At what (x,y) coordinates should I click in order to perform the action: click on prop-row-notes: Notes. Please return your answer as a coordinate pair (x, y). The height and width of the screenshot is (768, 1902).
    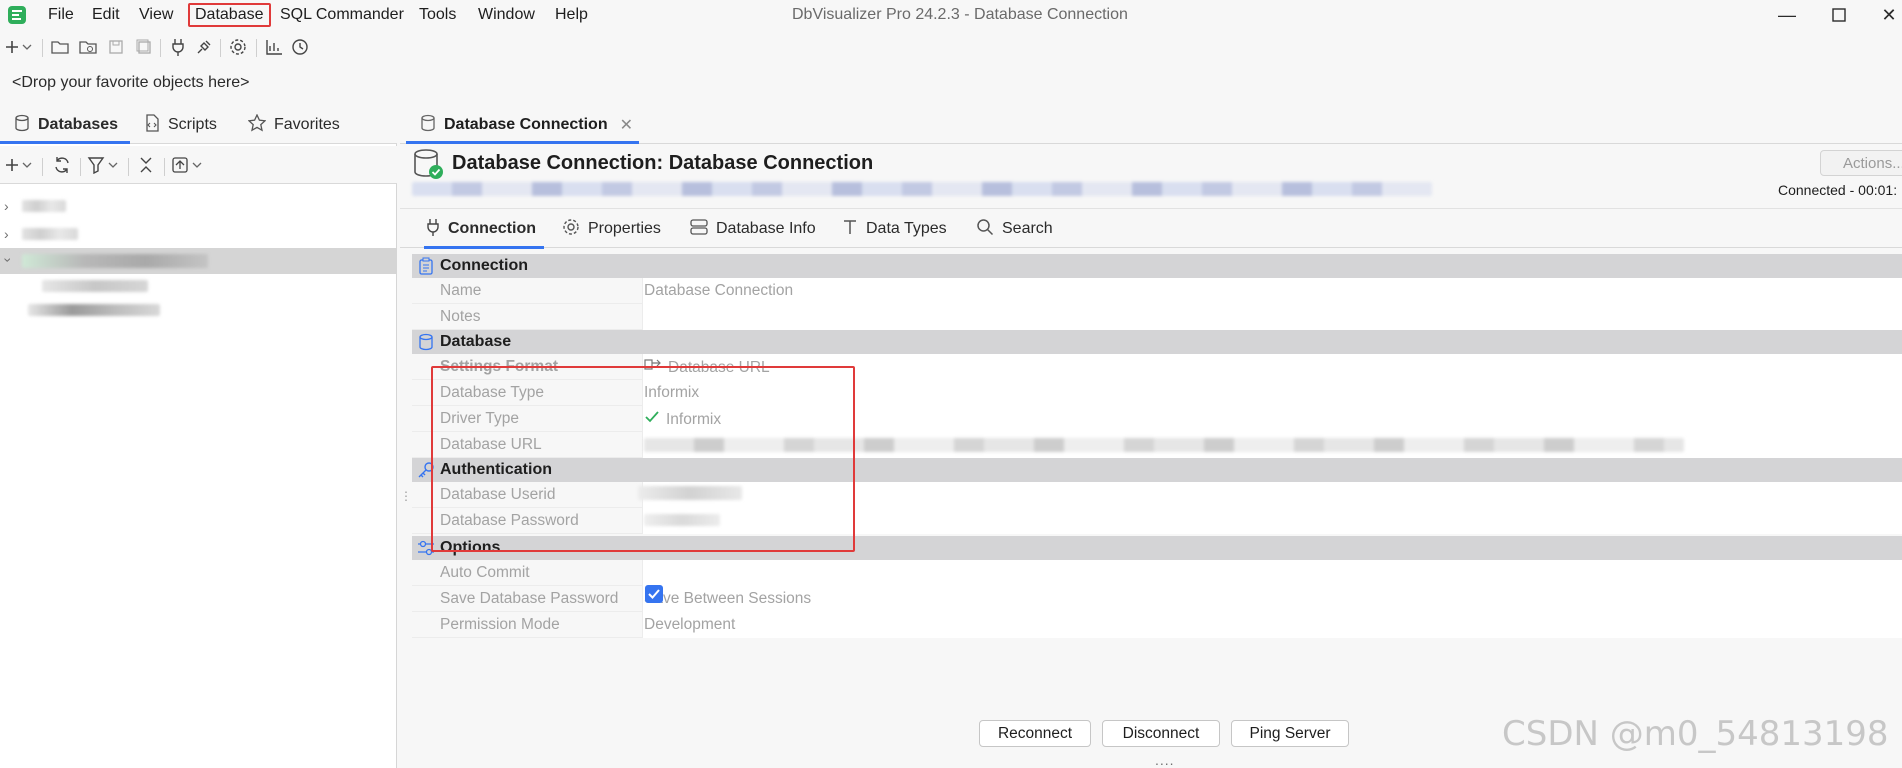
    Looking at the image, I should click on (1157, 317).